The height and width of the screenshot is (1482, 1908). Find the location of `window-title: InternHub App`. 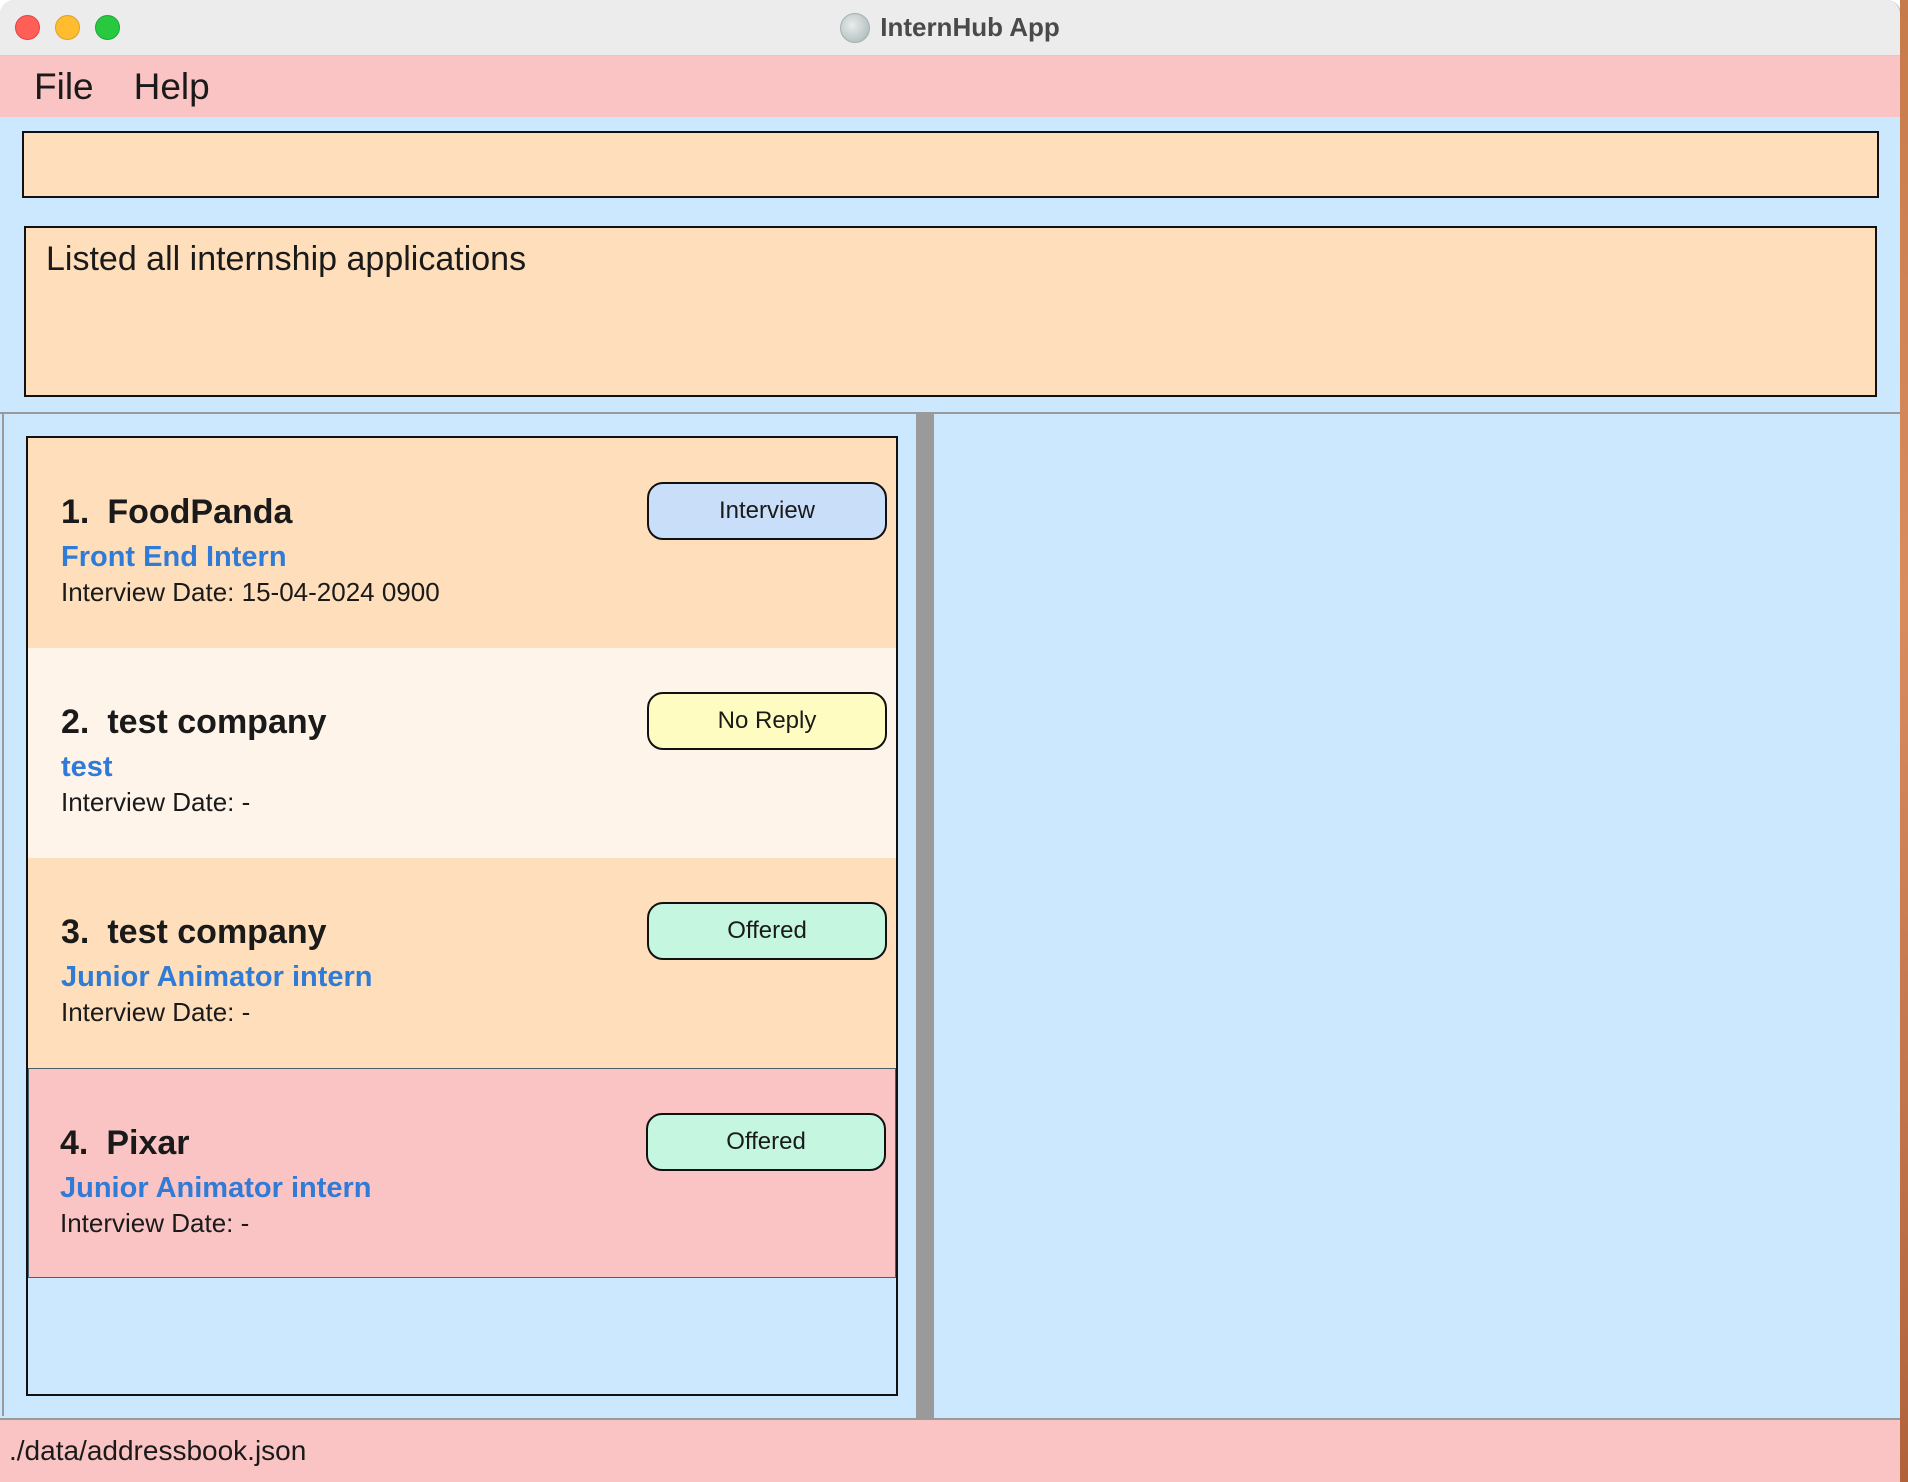

window-title: InternHub App is located at coordinates (970, 27).